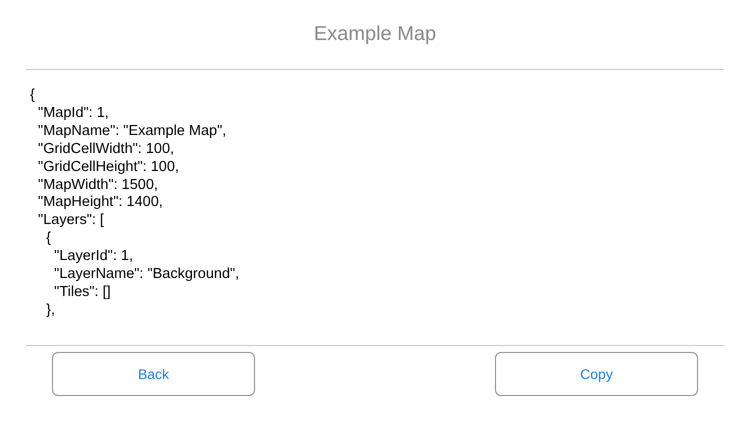 Image resolution: width=750 pixels, height=422 pixels. What do you see at coordinates (98, 185) in the screenshot?
I see `json-line: "MapWidth": 1500,` at bounding box center [98, 185].